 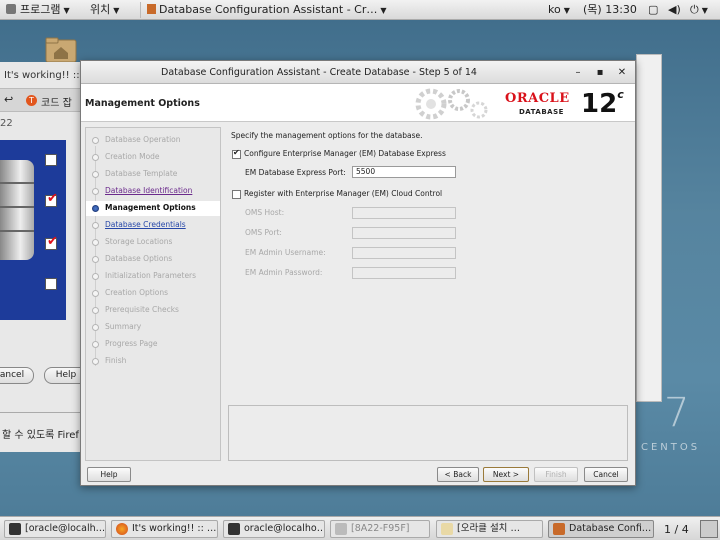 I want to click on step-label: Database Template, so click(x=141, y=173).